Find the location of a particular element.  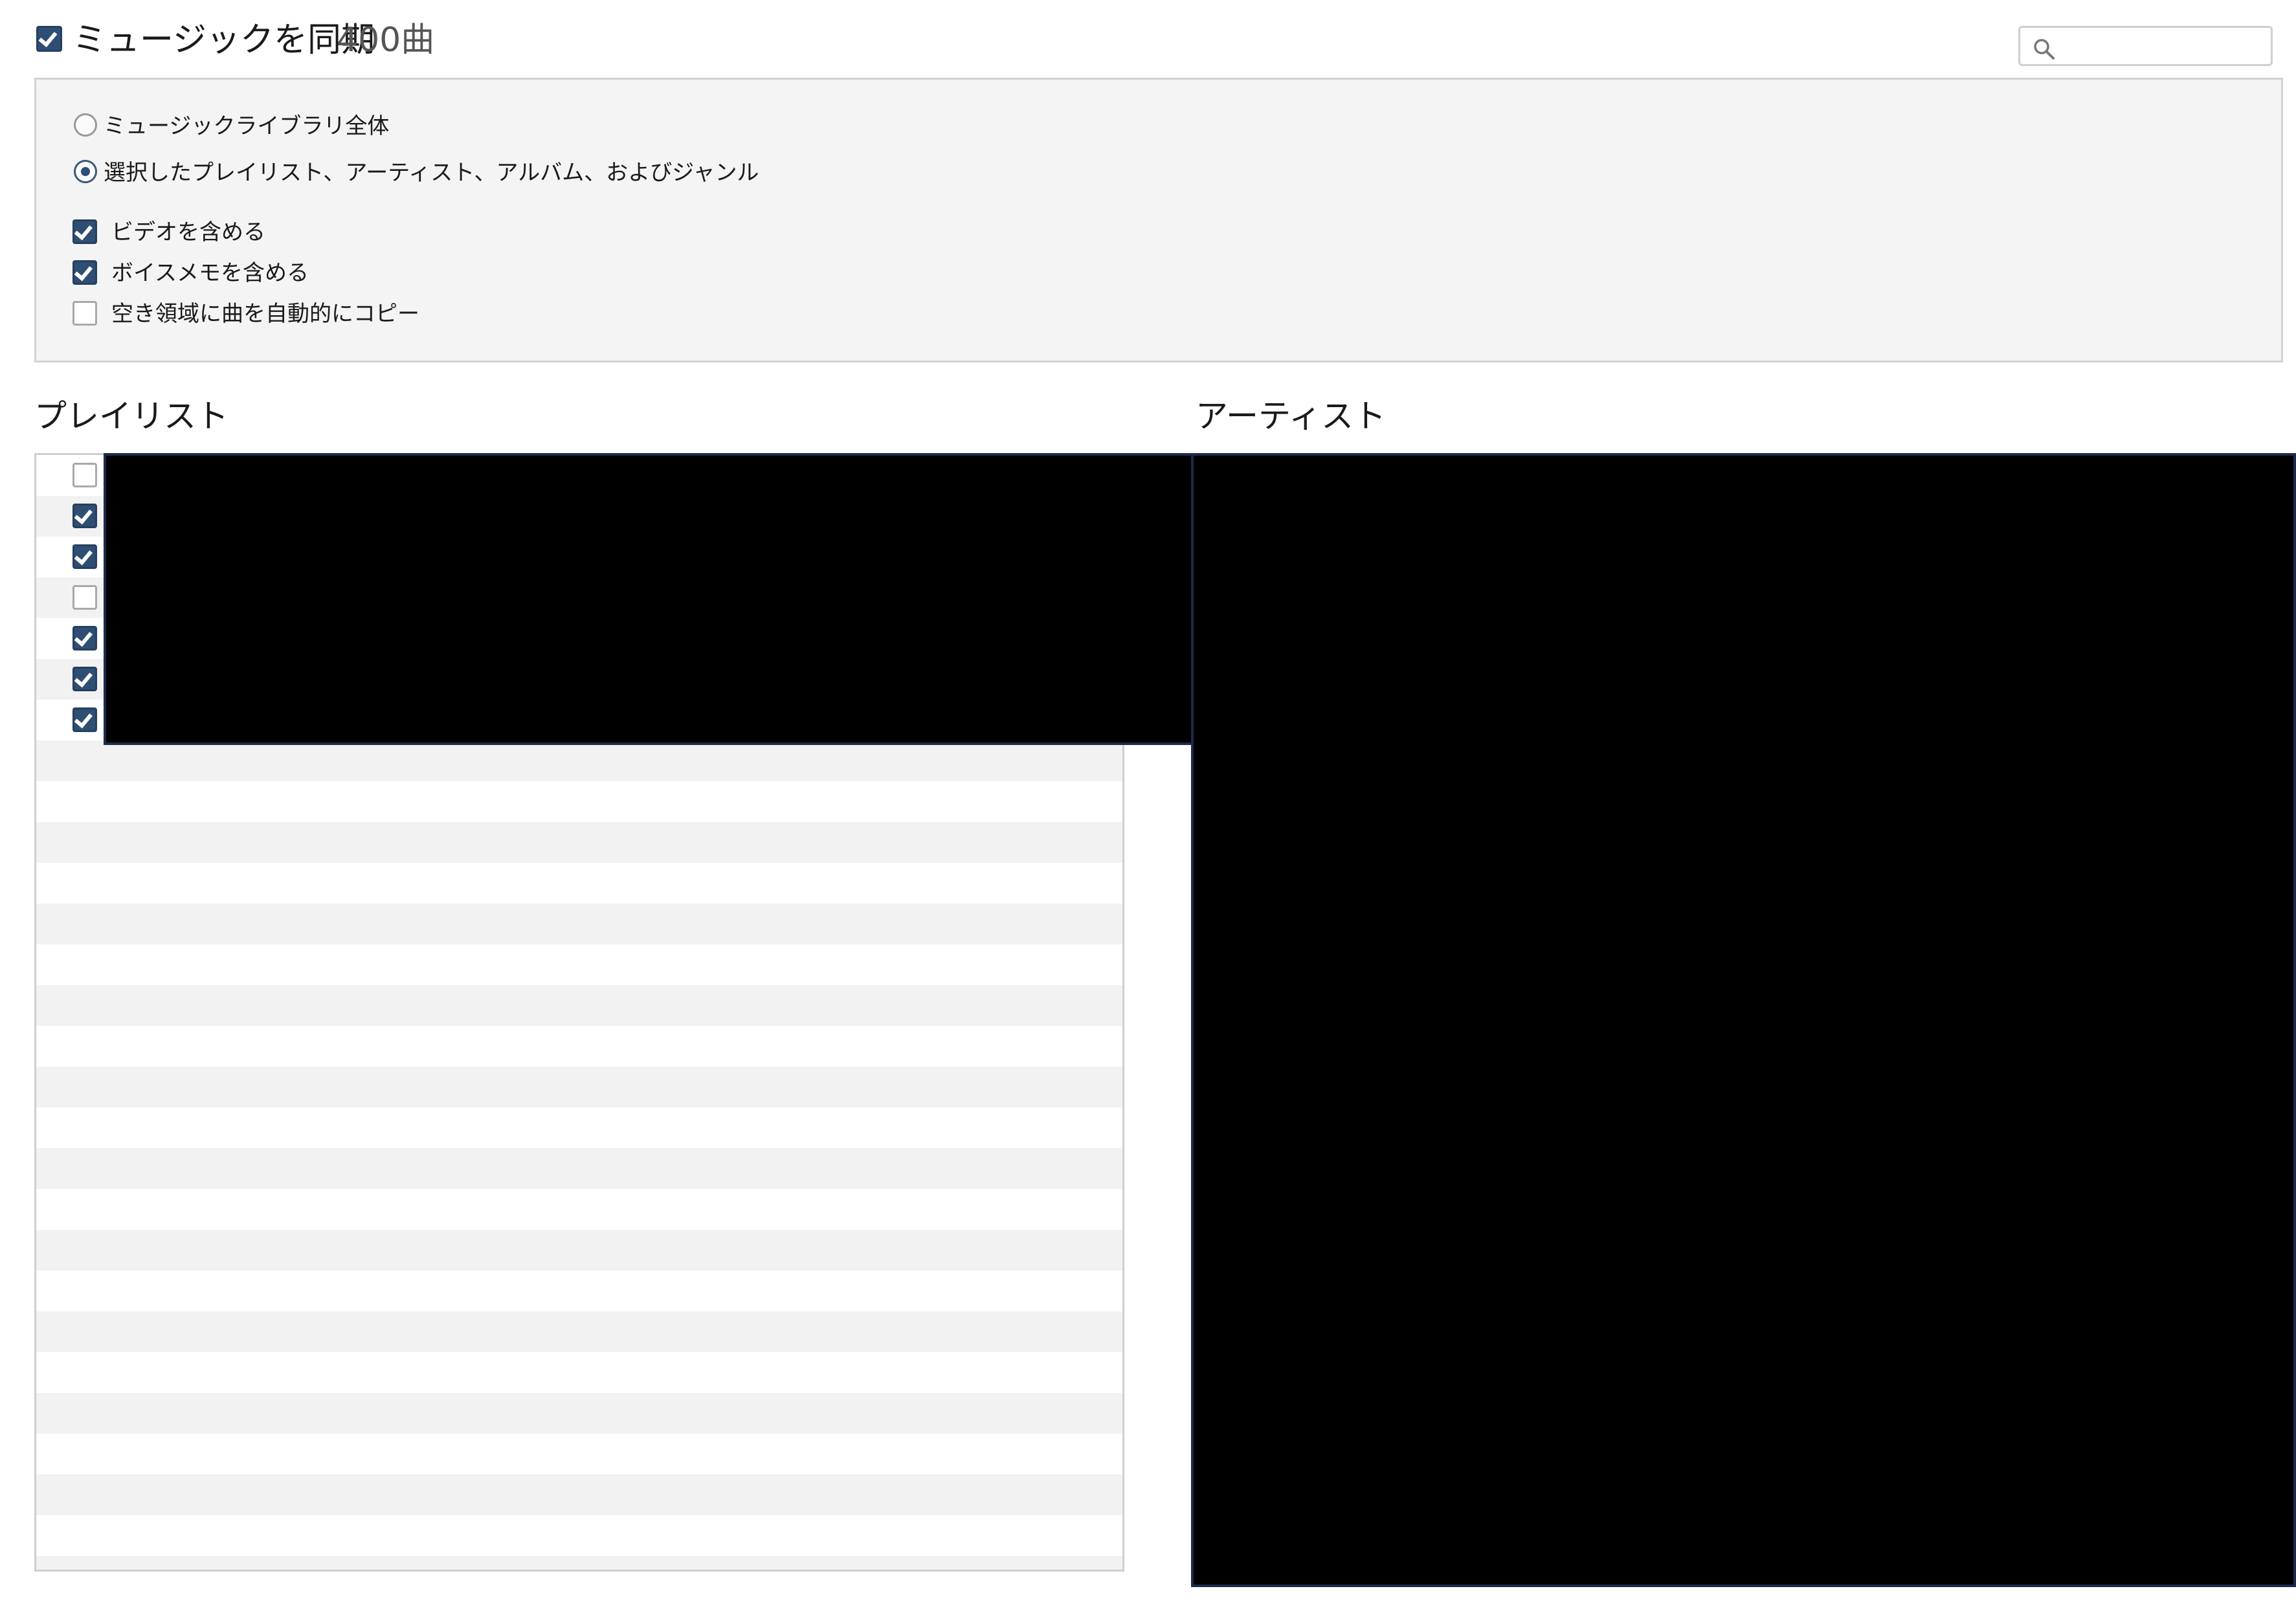

autofill-free-space-checkbox is located at coordinates (85, 313).